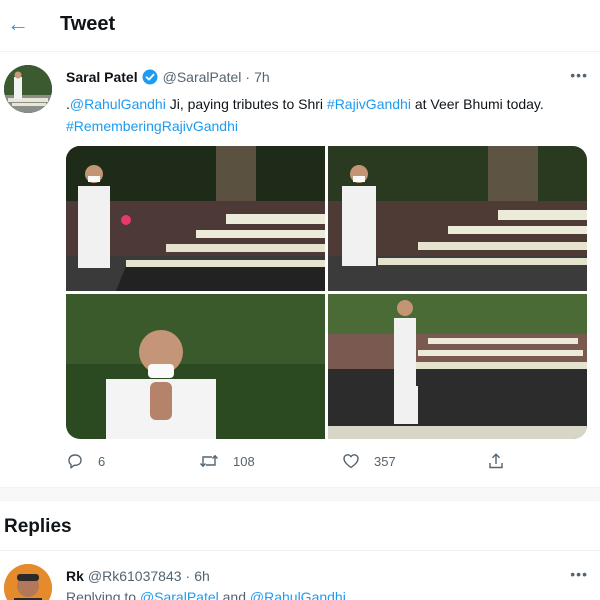 This screenshot has height=600, width=600. I want to click on share-button, so click(503, 461).